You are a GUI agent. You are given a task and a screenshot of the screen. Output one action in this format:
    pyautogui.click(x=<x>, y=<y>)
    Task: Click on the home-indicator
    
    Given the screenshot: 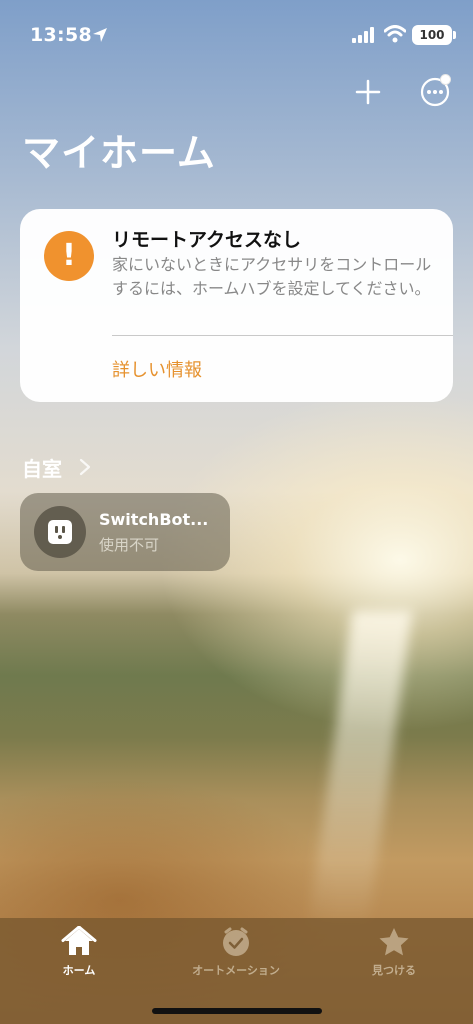 What is the action you would take?
    pyautogui.click(x=237, y=1011)
    